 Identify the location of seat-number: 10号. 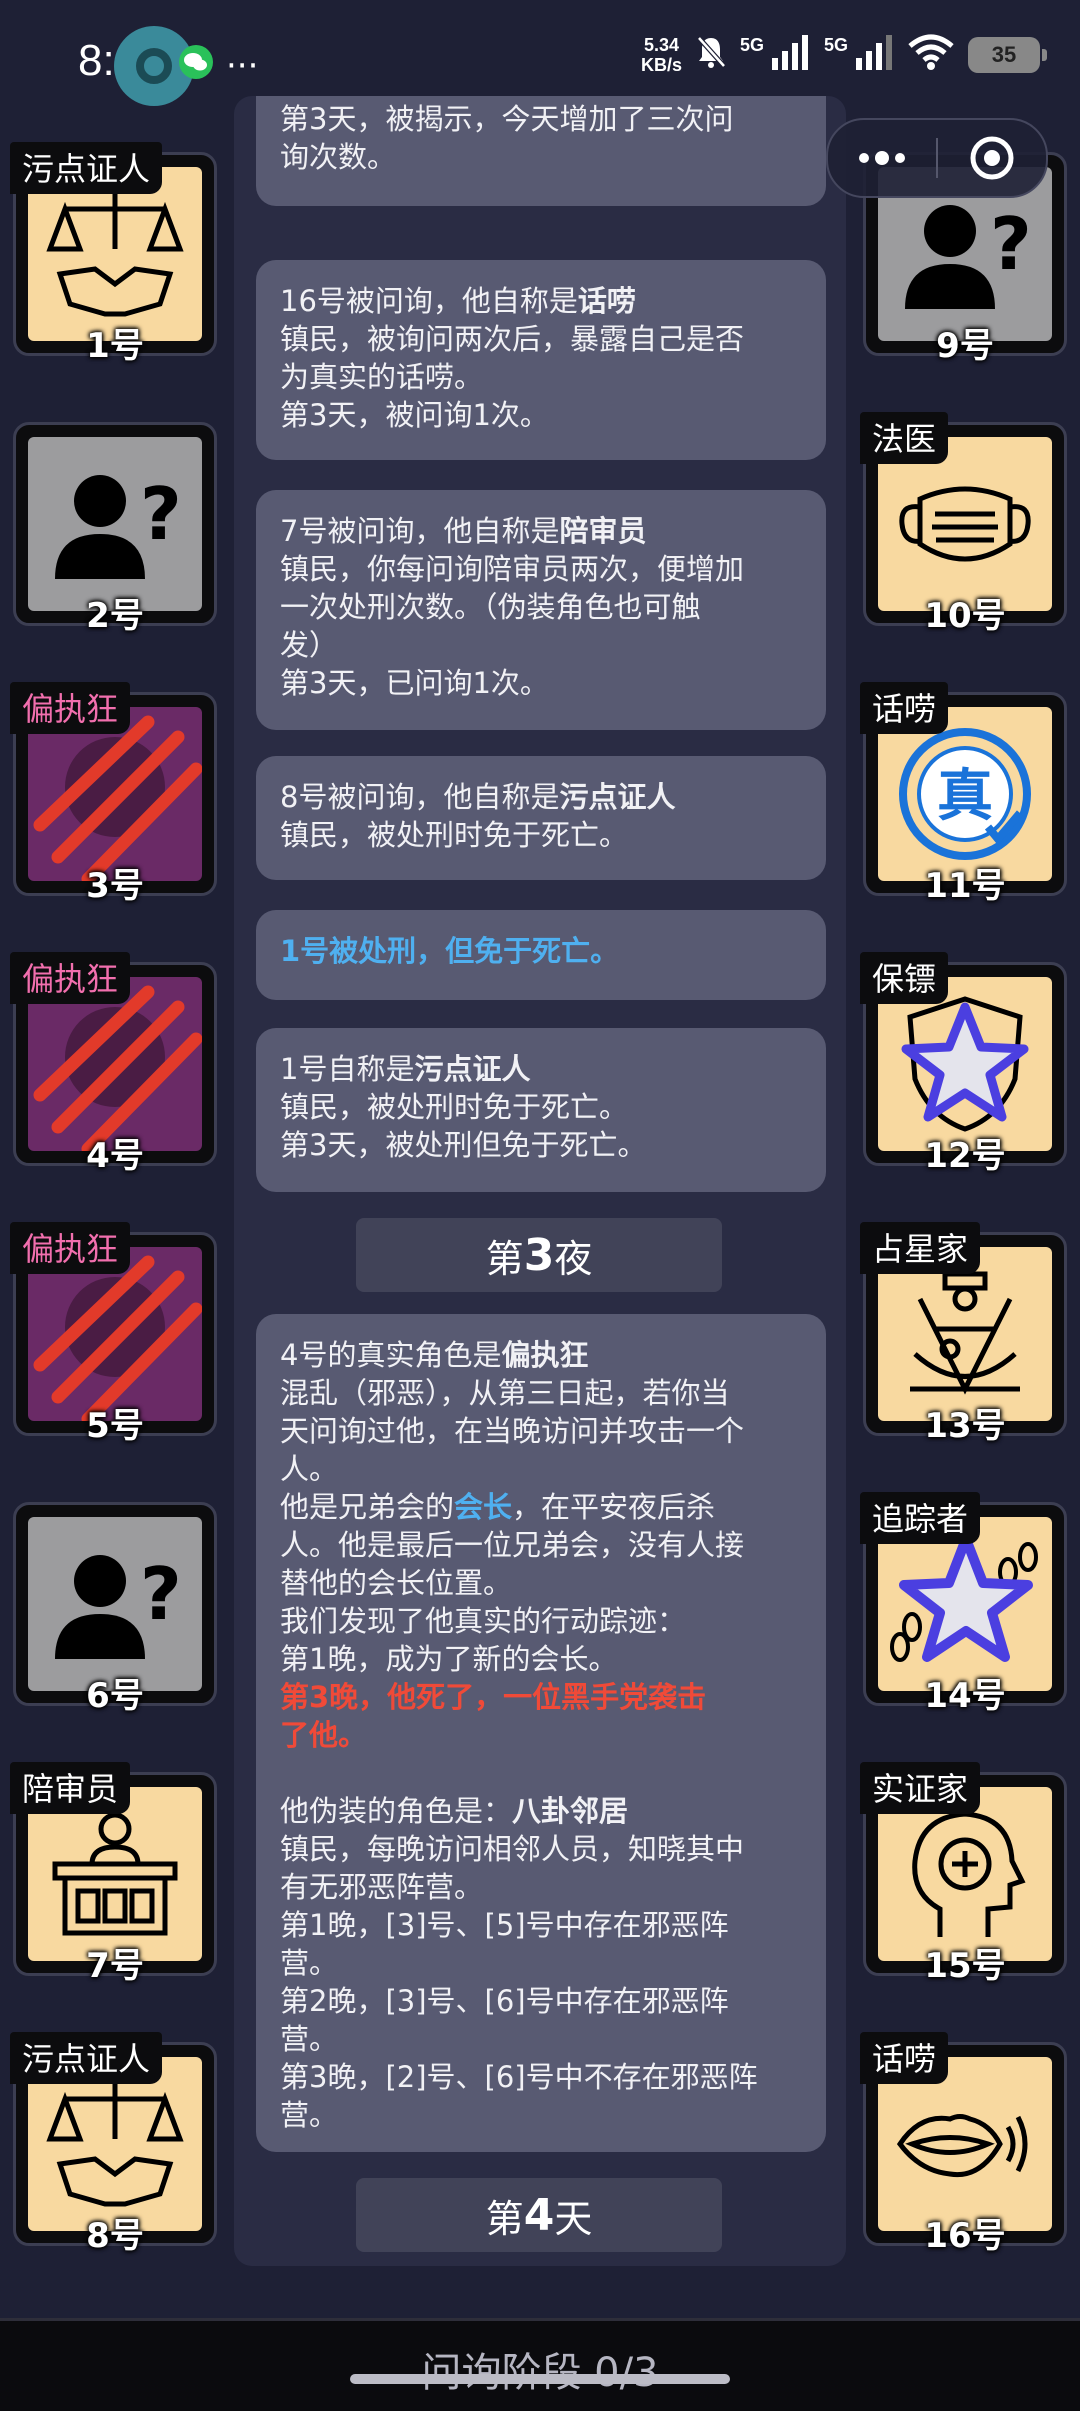
(965, 616).